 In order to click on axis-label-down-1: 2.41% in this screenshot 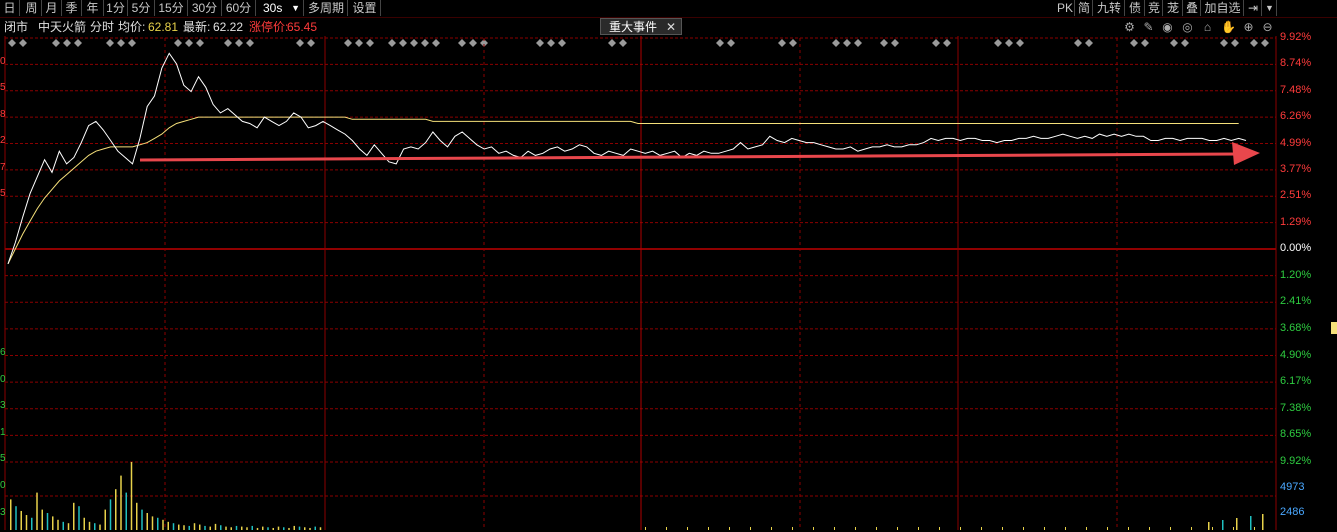, I will do `click(1296, 301)`.